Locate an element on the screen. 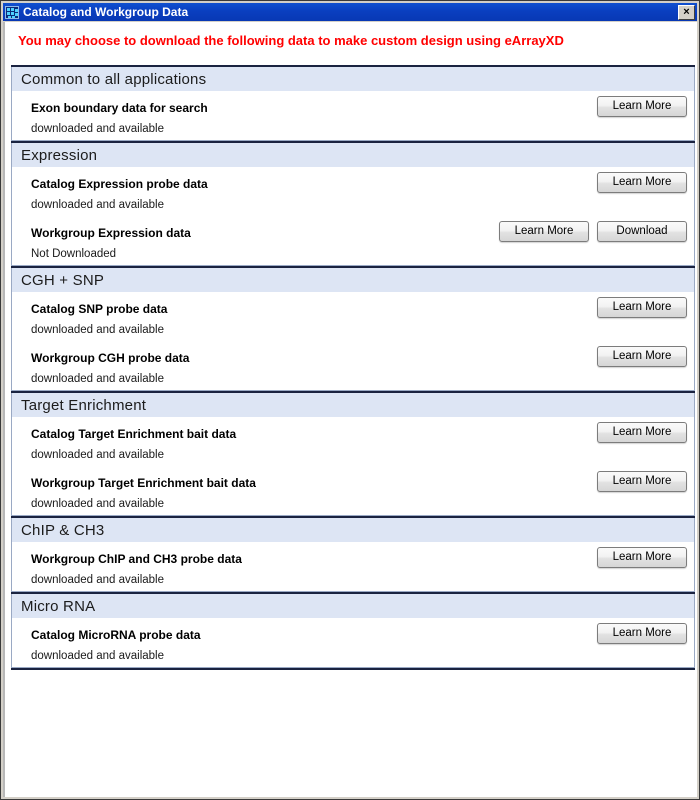 The width and height of the screenshot is (700, 800). item-title: Exon boundary data for search is located at coordinates (119, 108).